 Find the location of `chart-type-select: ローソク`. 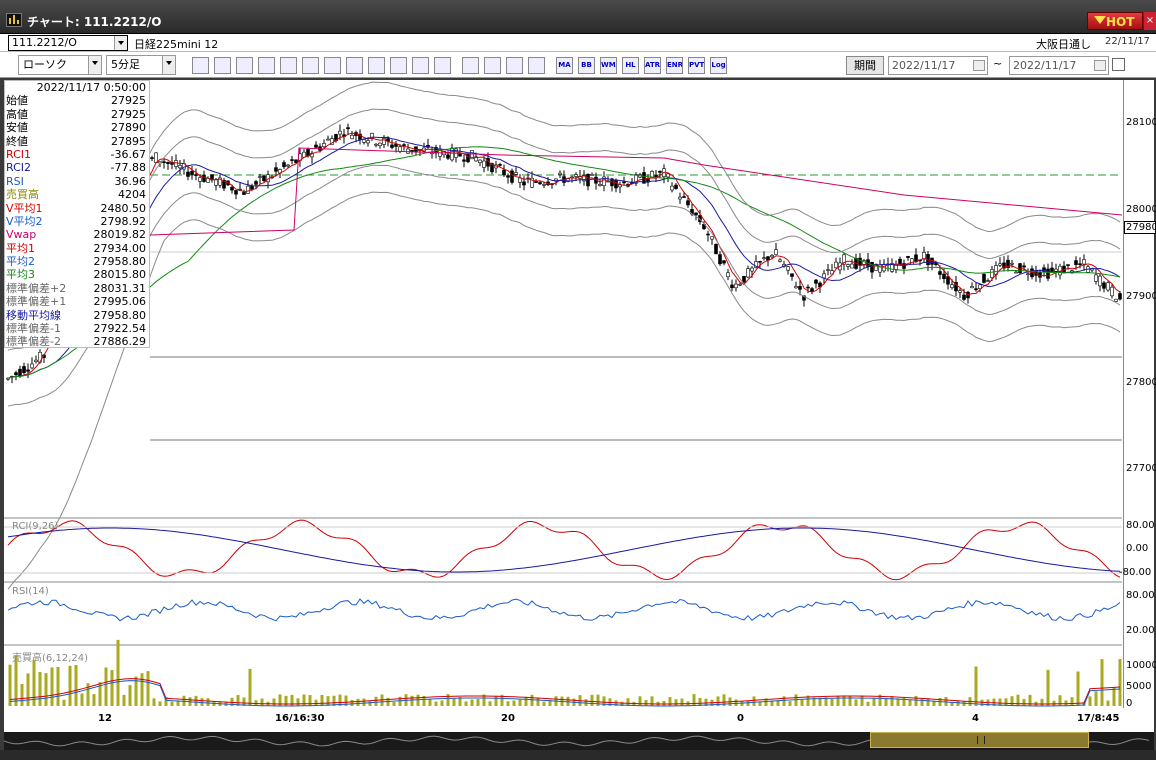

chart-type-select: ローソク is located at coordinates (60, 65).